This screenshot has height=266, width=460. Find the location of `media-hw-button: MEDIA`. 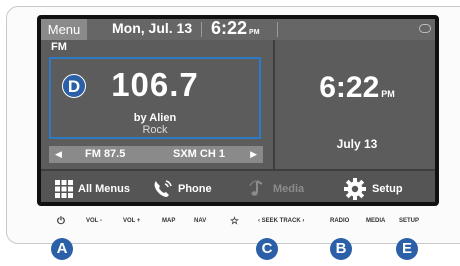

media-hw-button: MEDIA is located at coordinates (375, 221).